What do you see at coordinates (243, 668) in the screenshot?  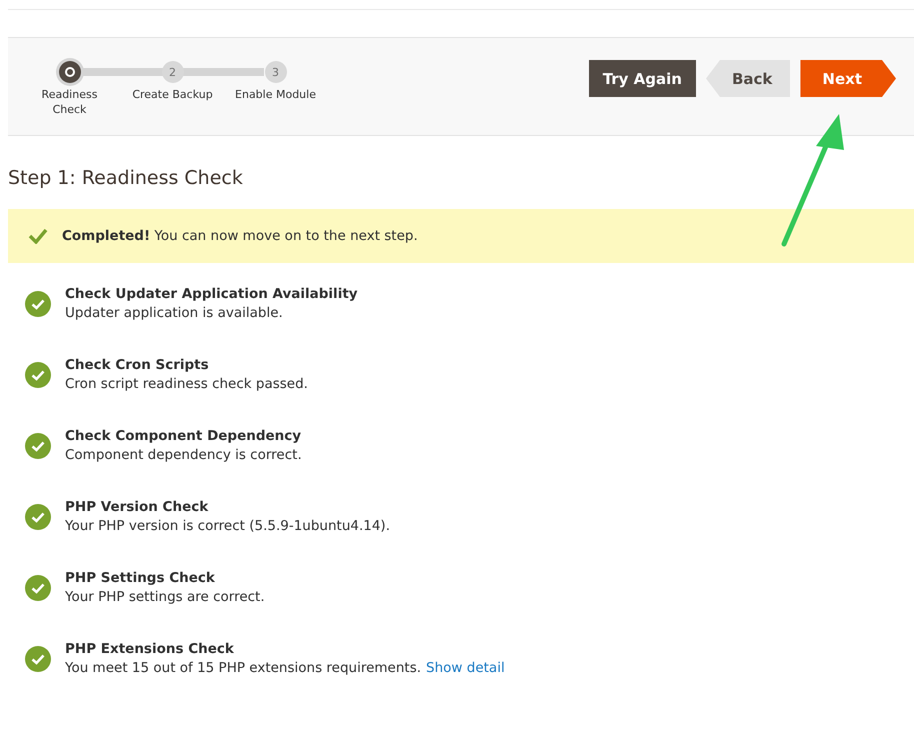 I see `check-result: You meet 15 out of 15 PHP extensions requirements.` at bounding box center [243, 668].